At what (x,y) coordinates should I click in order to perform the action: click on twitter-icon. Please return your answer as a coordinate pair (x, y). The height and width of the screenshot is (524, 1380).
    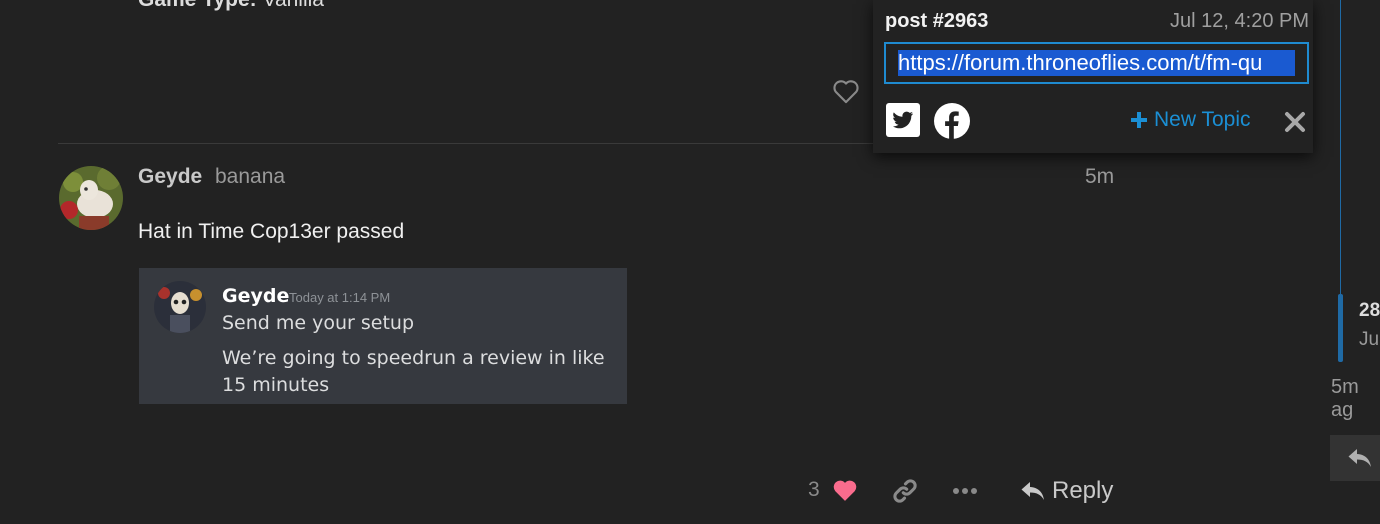
    Looking at the image, I should click on (903, 120).